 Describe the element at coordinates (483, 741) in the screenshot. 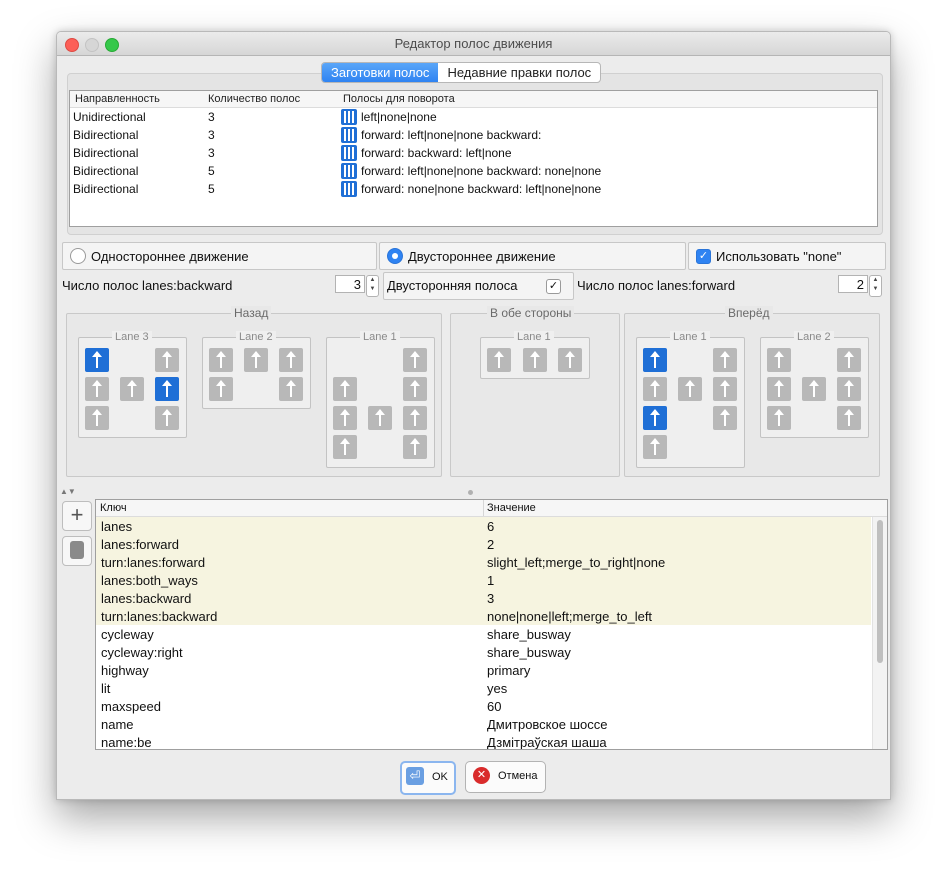

I see `tag-row: name:be Дзмітраўская шаша` at that location.